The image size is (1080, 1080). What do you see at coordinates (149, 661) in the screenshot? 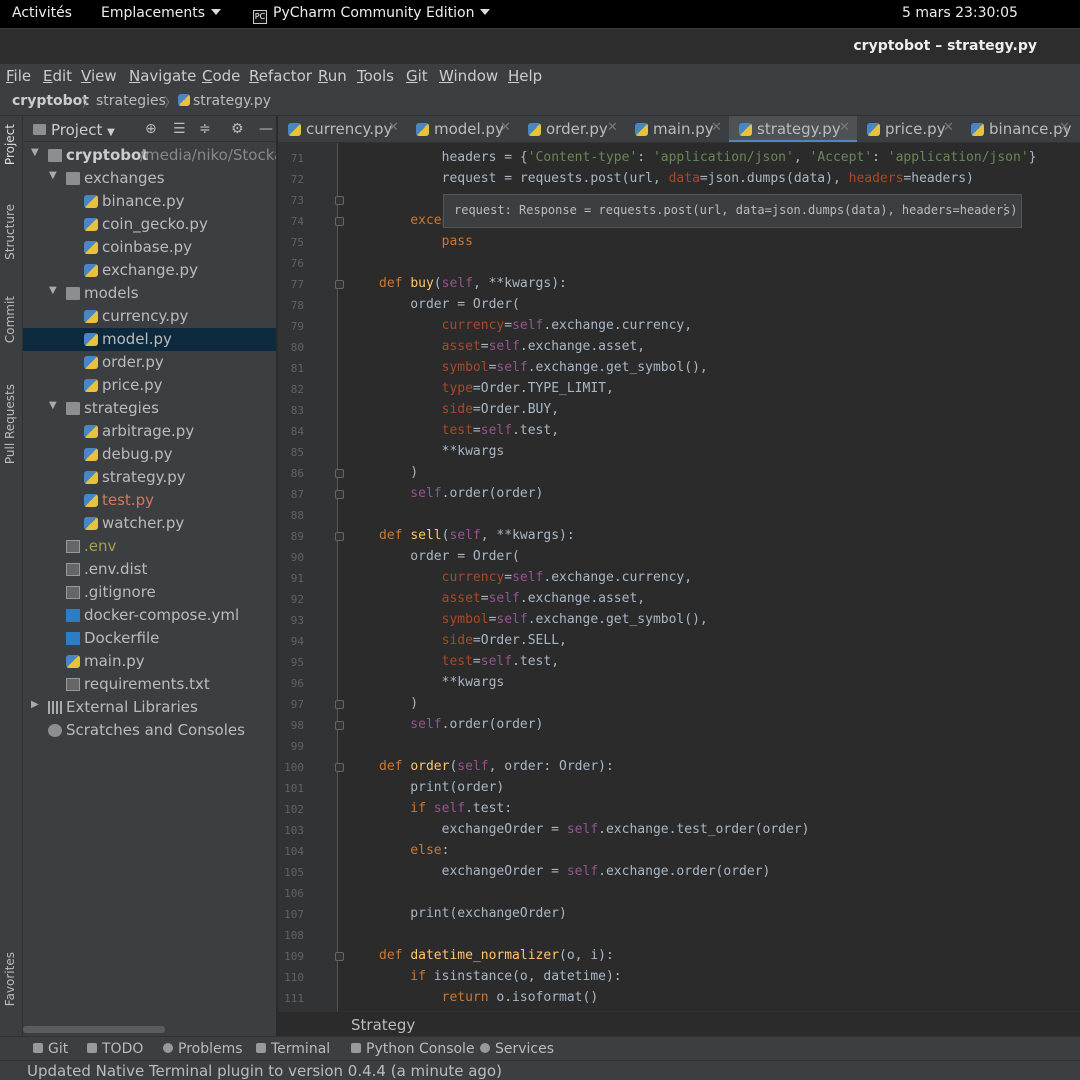
I see `tree-item: main.py` at bounding box center [149, 661].